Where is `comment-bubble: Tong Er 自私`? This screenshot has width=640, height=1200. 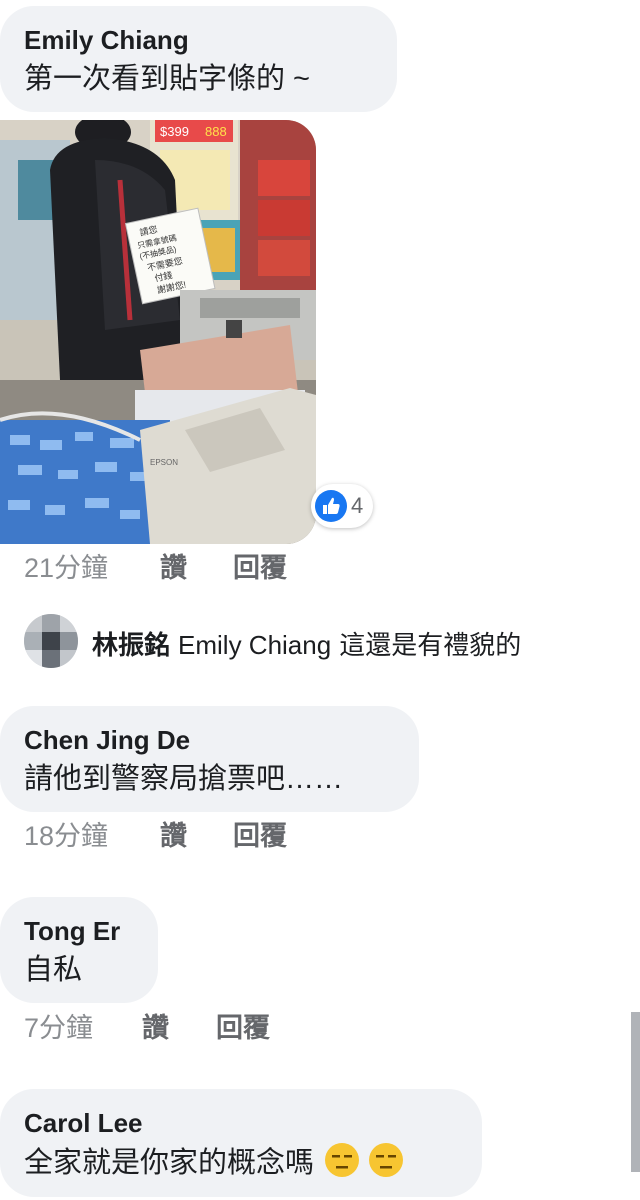 comment-bubble: Tong Er 自私 is located at coordinates (79, 950).